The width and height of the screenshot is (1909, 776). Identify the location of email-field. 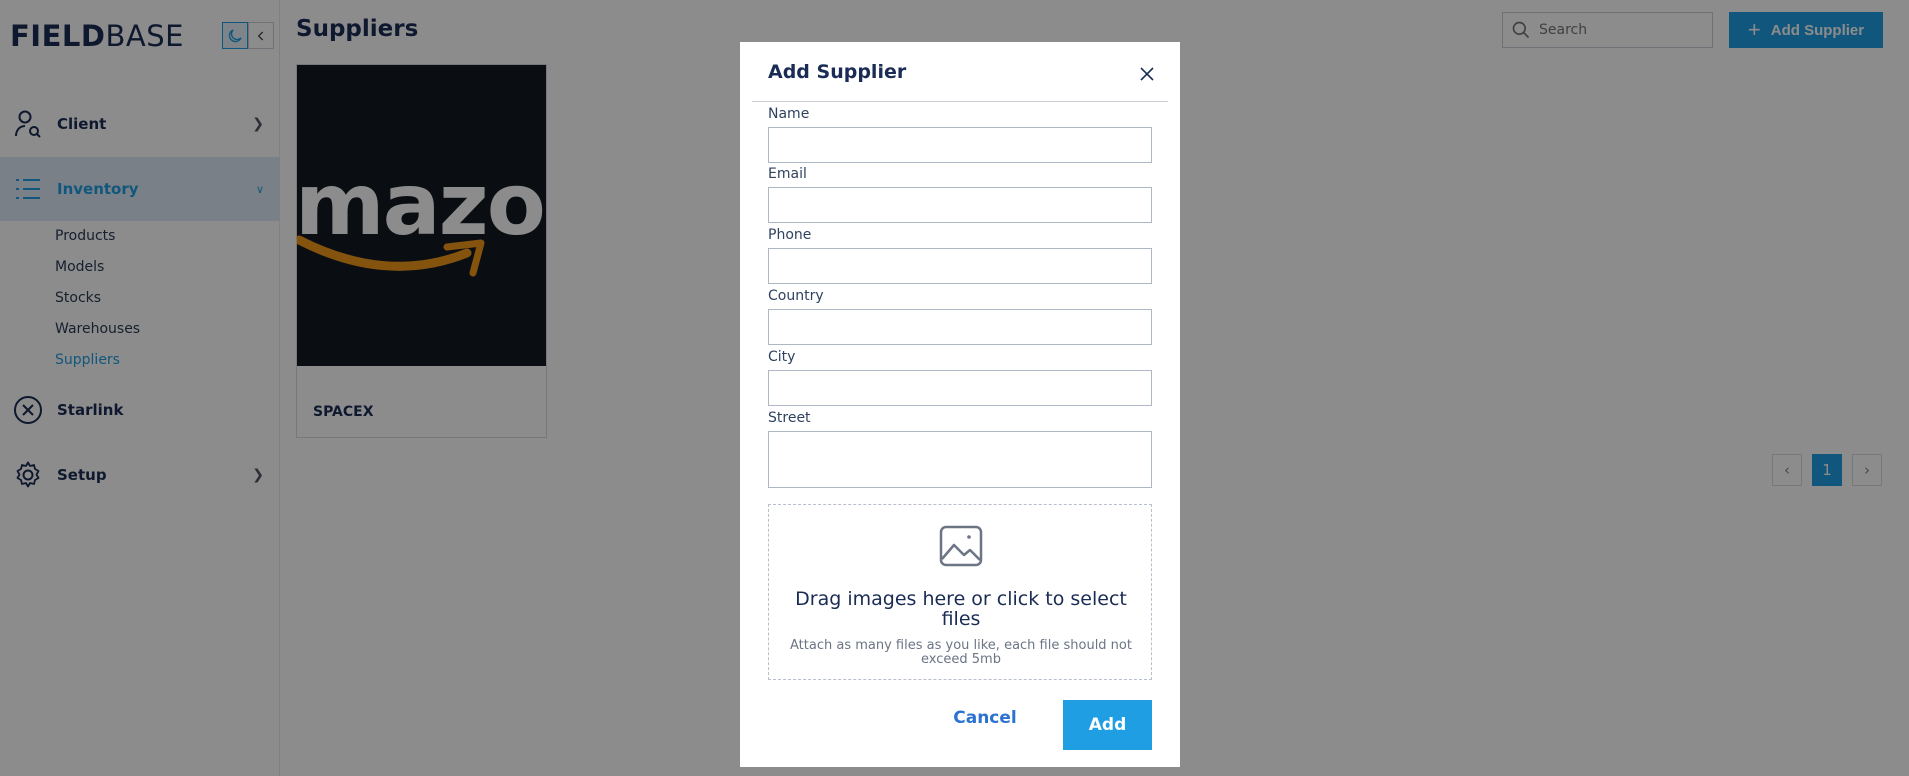
(960, 205).